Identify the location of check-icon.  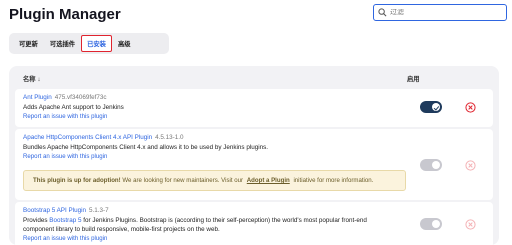
(436, 107).